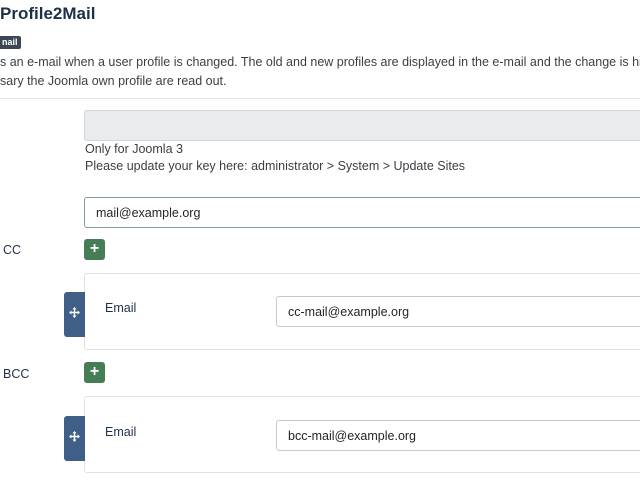  I want to click on cc-drag-handle, so click(74, 314).